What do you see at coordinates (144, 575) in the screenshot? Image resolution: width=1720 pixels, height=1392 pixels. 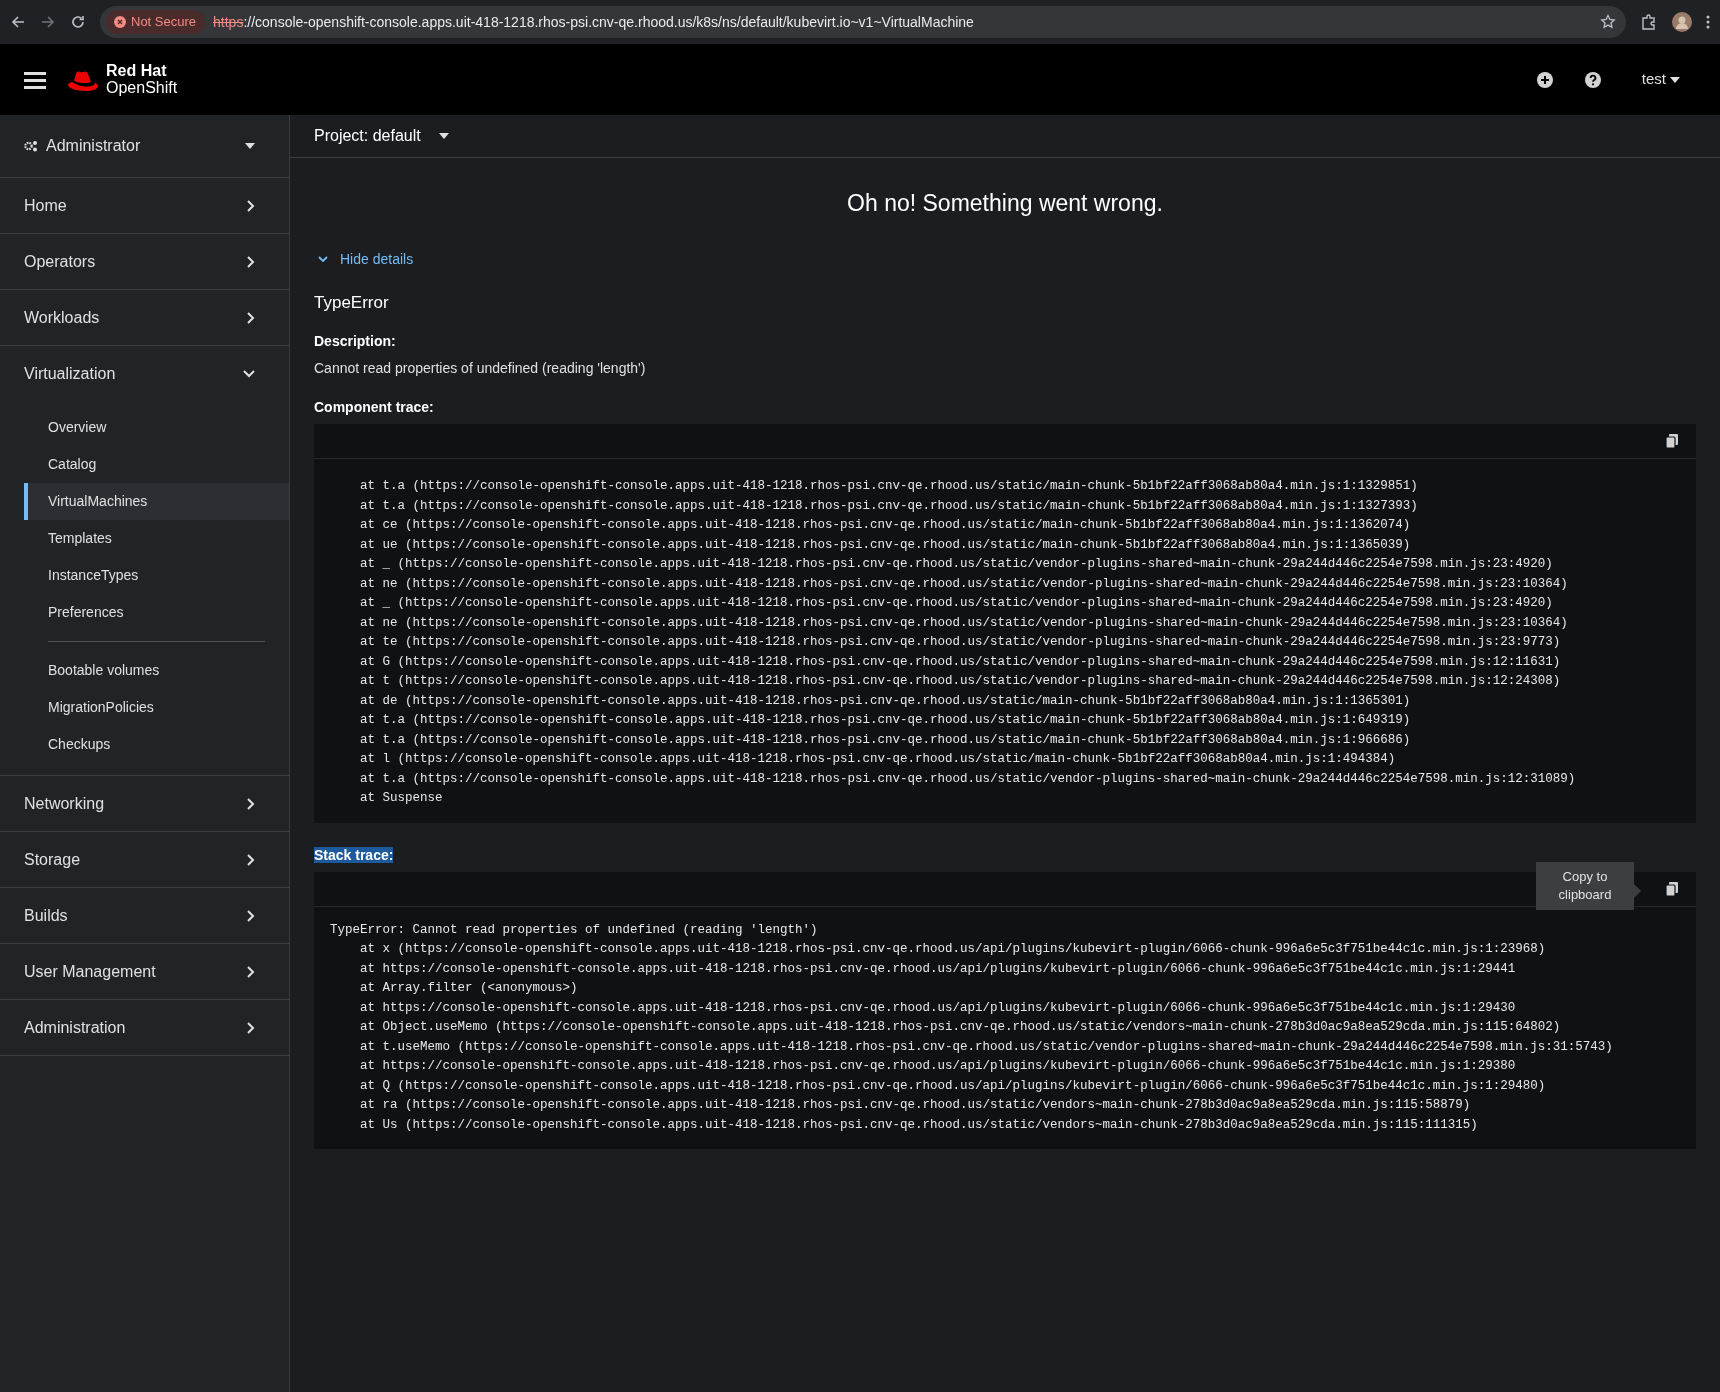 I see `nav-item: InstanceTypes` at bounding box center [144, 575].